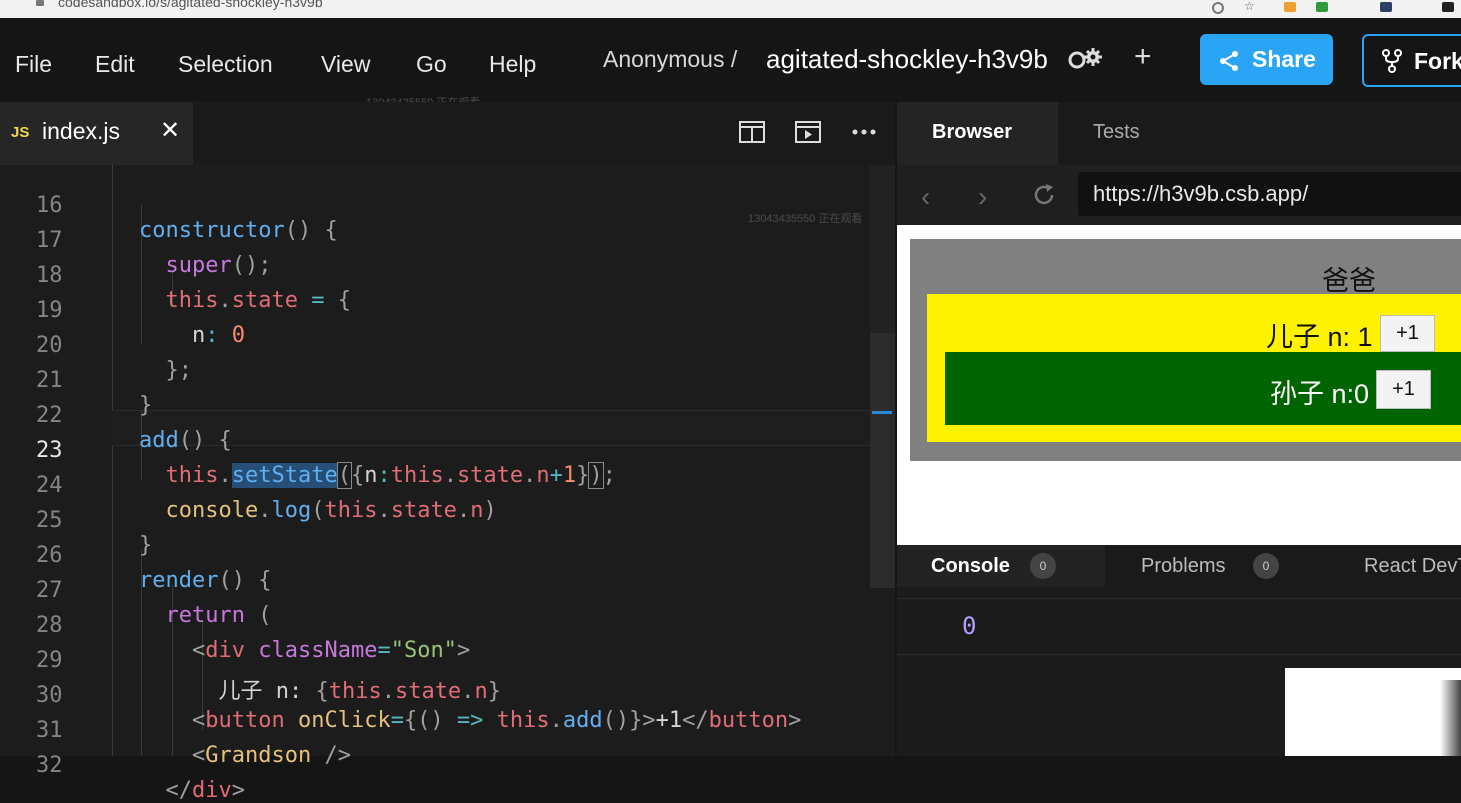 The height and width of the screenshot is (803, 1461). What do you see at coordinates (1044, 197) in the screenshot?
I see `refresh-icon` at bounding box center [1044, 197].